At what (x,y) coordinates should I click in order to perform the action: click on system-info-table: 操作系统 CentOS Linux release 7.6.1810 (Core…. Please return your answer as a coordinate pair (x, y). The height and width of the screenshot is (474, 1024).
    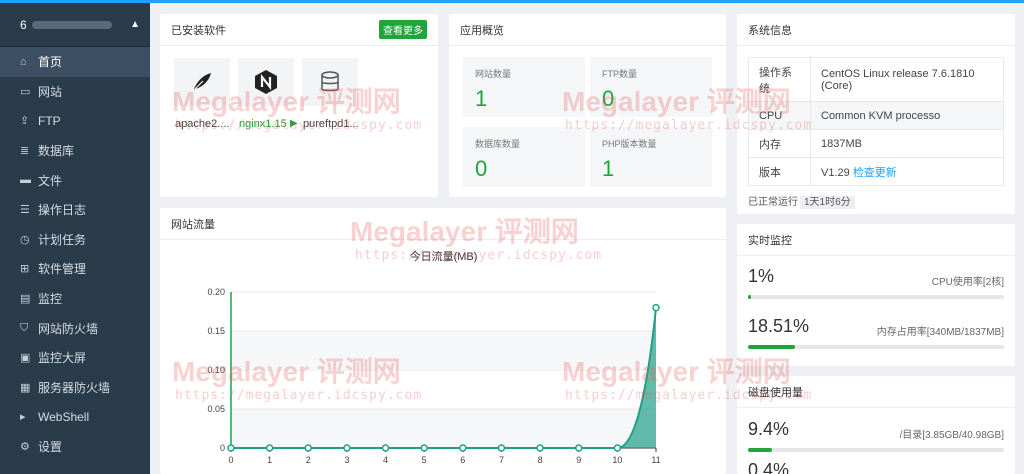
    Looking at the image, I should click on (876, 121).